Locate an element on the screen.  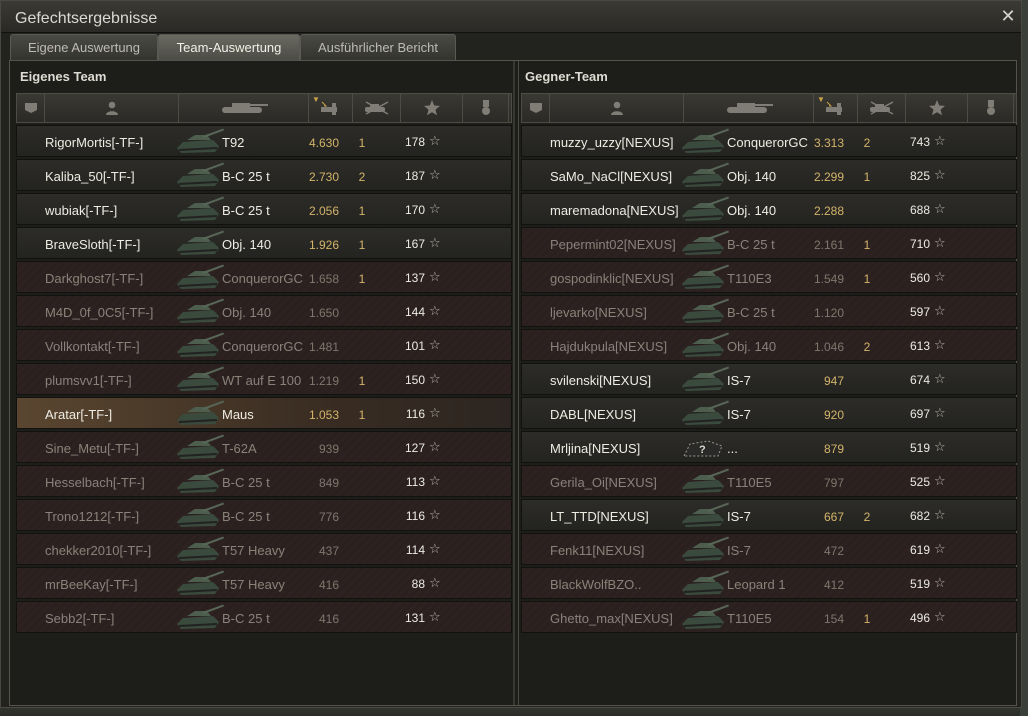
player-name: svilenski[NEXUS] is located at coordinates (620, 380).